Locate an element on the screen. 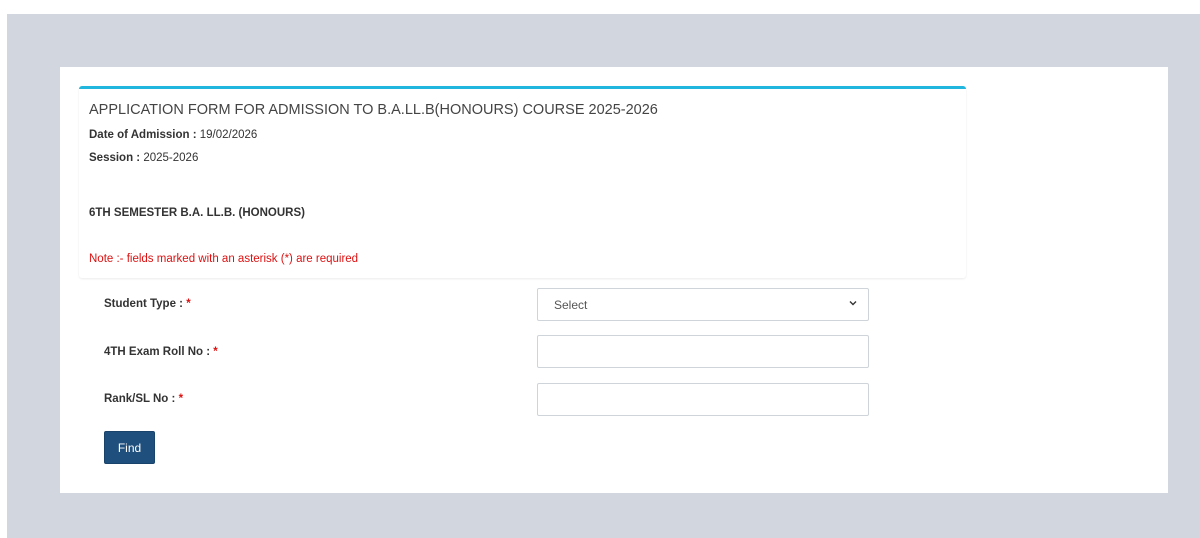  student-type-selected-value: Select is located at coordinates (571, 304).